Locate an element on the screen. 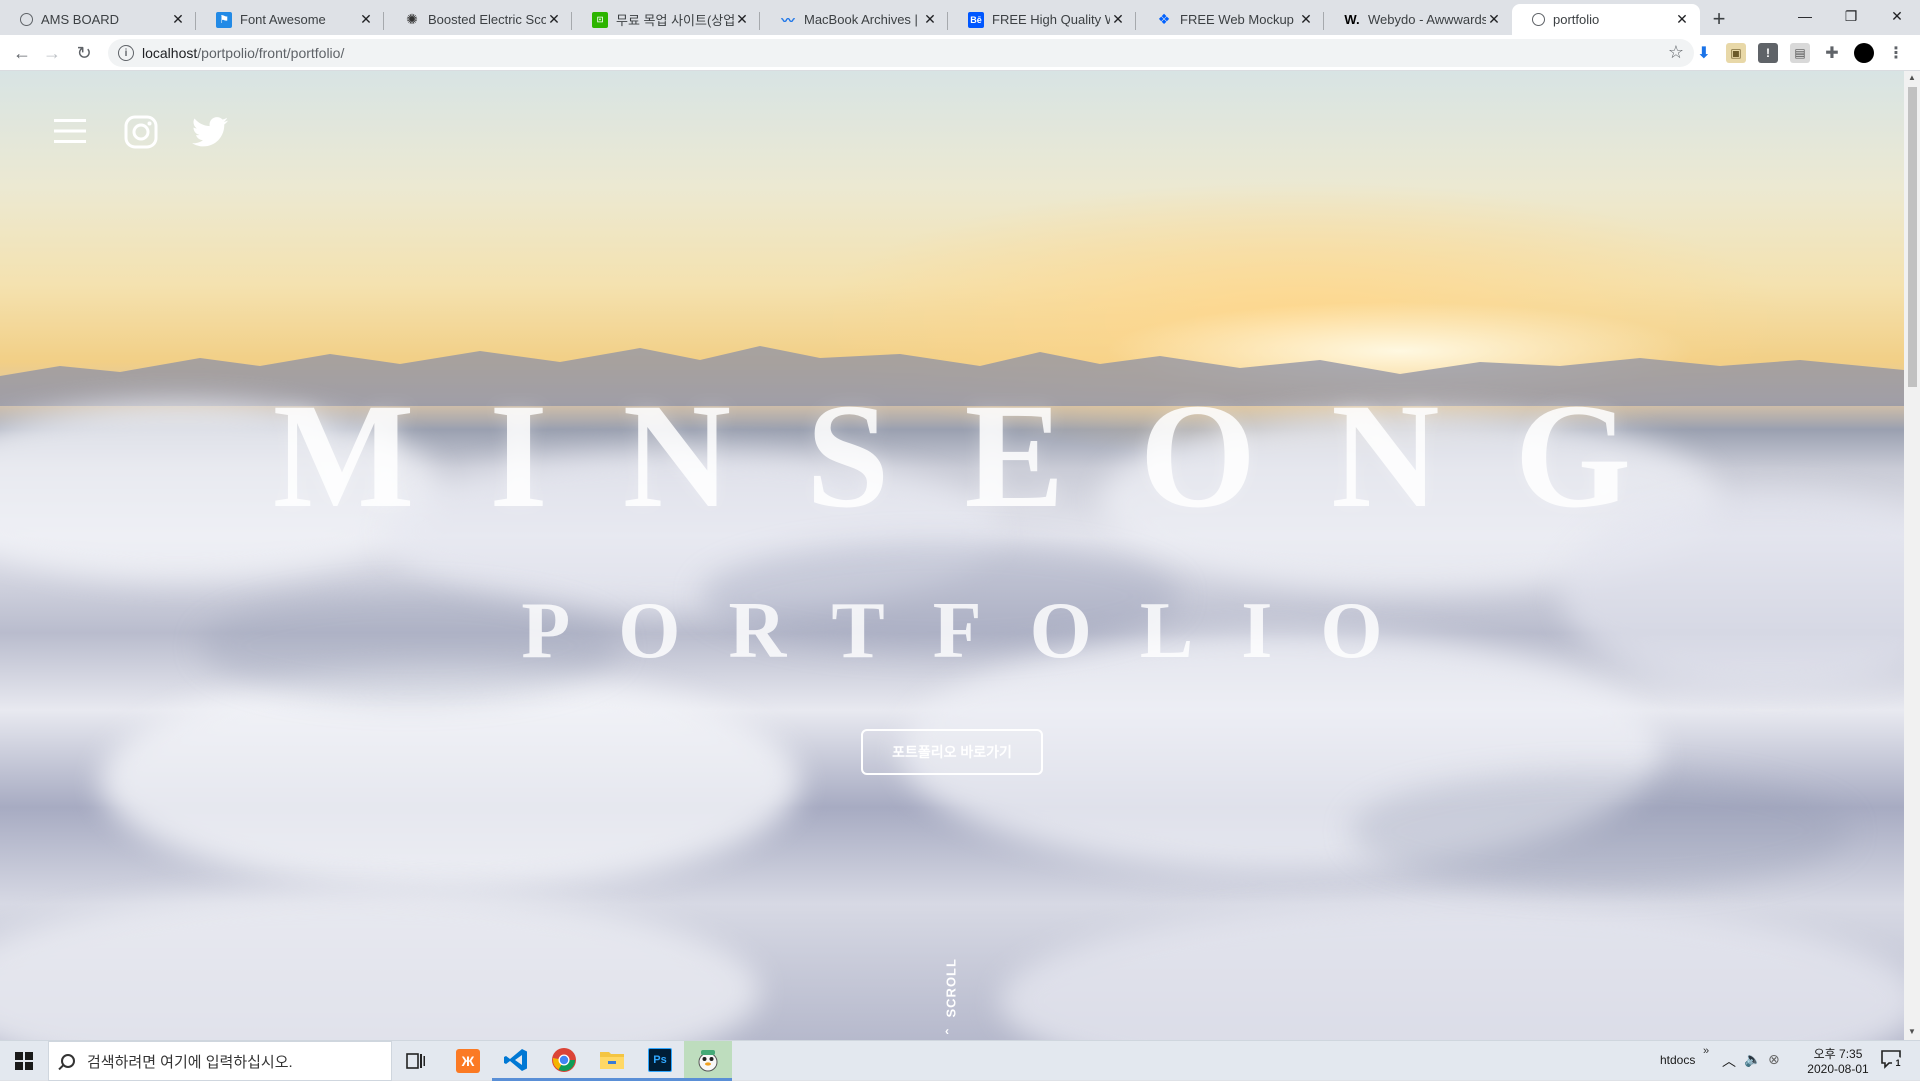 The width and height of the screenshot is (1920, 1081). twitter-icon is located at coordinates (210, 132).